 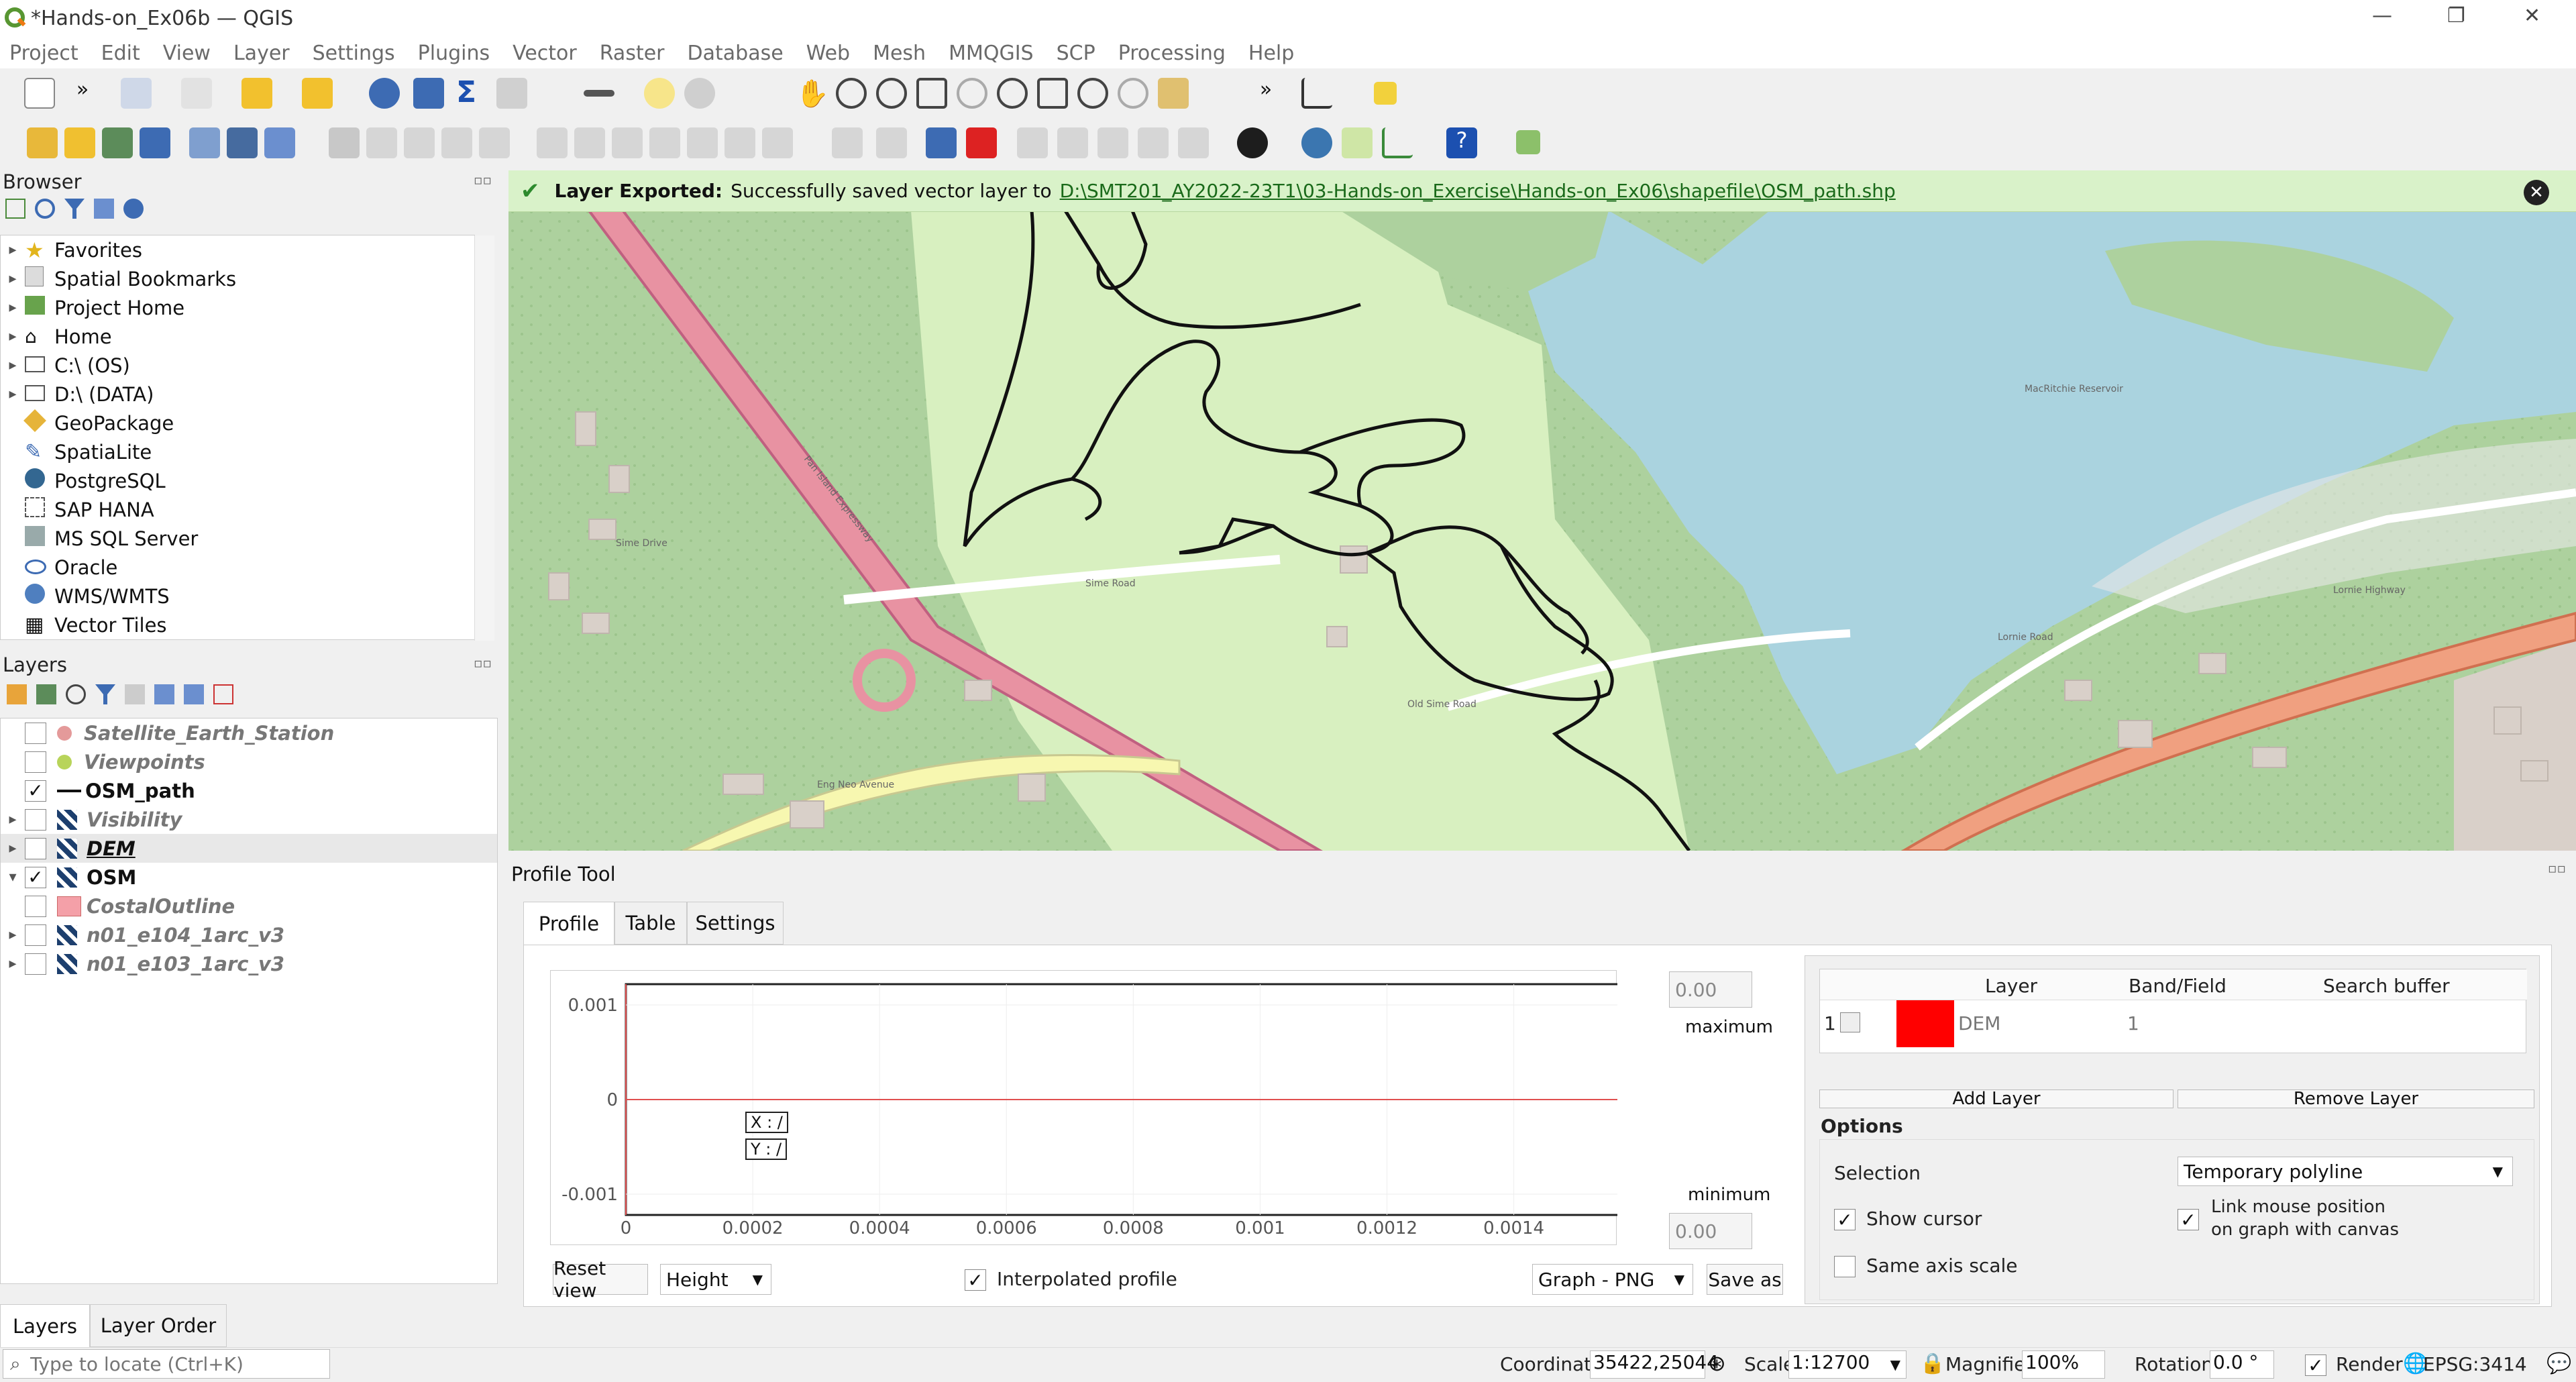 I want to click on open-data-source-icon, so click(x=42, y=142).